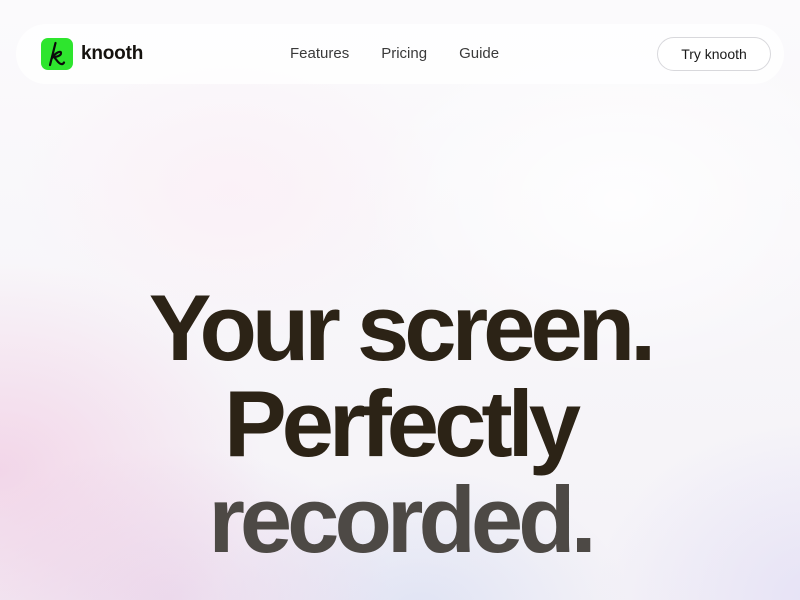 The height and width of the screenshot is (600, 800). I want to click on nav-link-guide: Guide, so click(479, 54).